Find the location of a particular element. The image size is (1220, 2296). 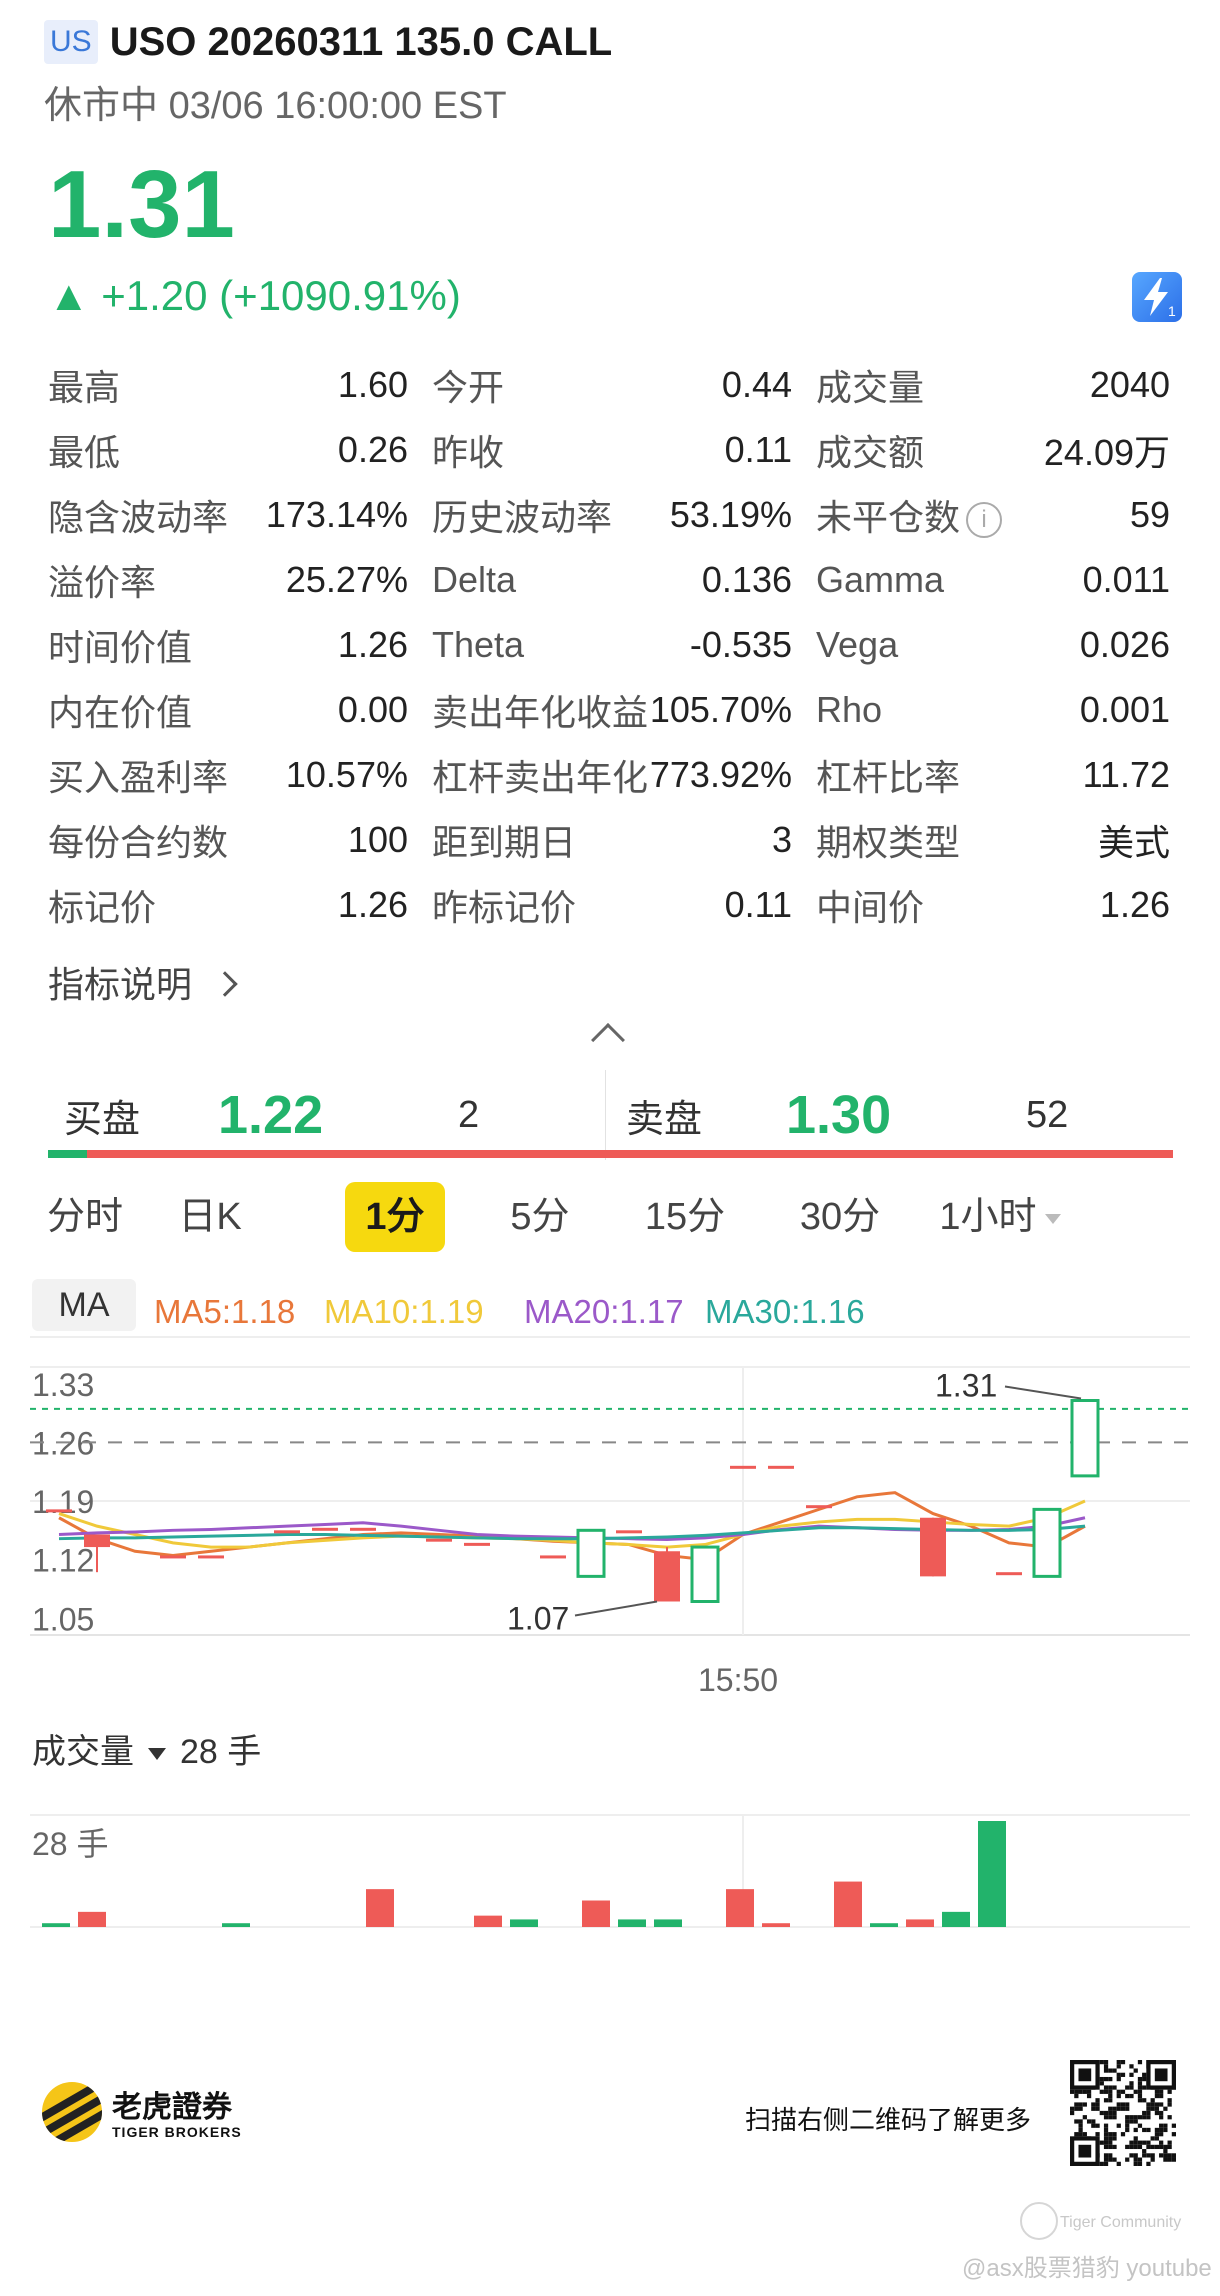

stat-cell: Rho 0.001 is located at coordinates (993, 710).